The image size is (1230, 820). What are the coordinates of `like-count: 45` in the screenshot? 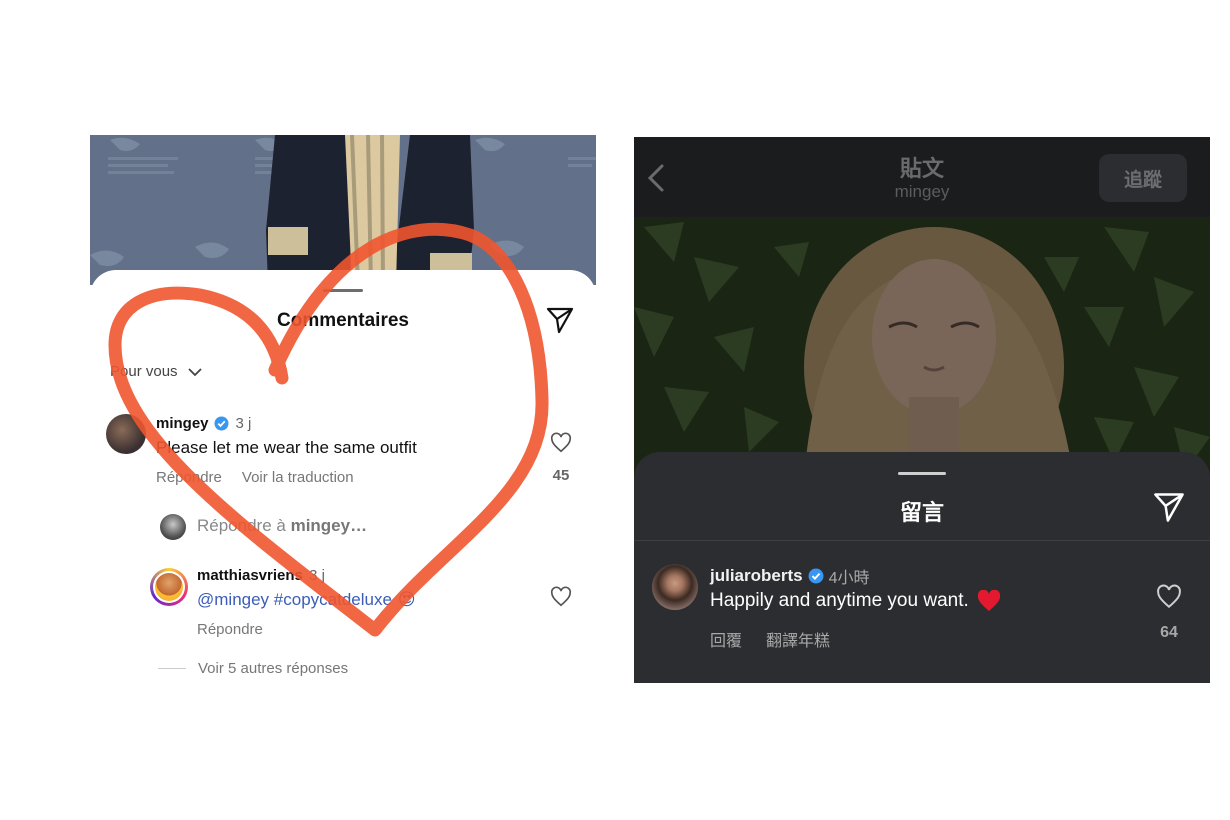 It's located at (561, 475).